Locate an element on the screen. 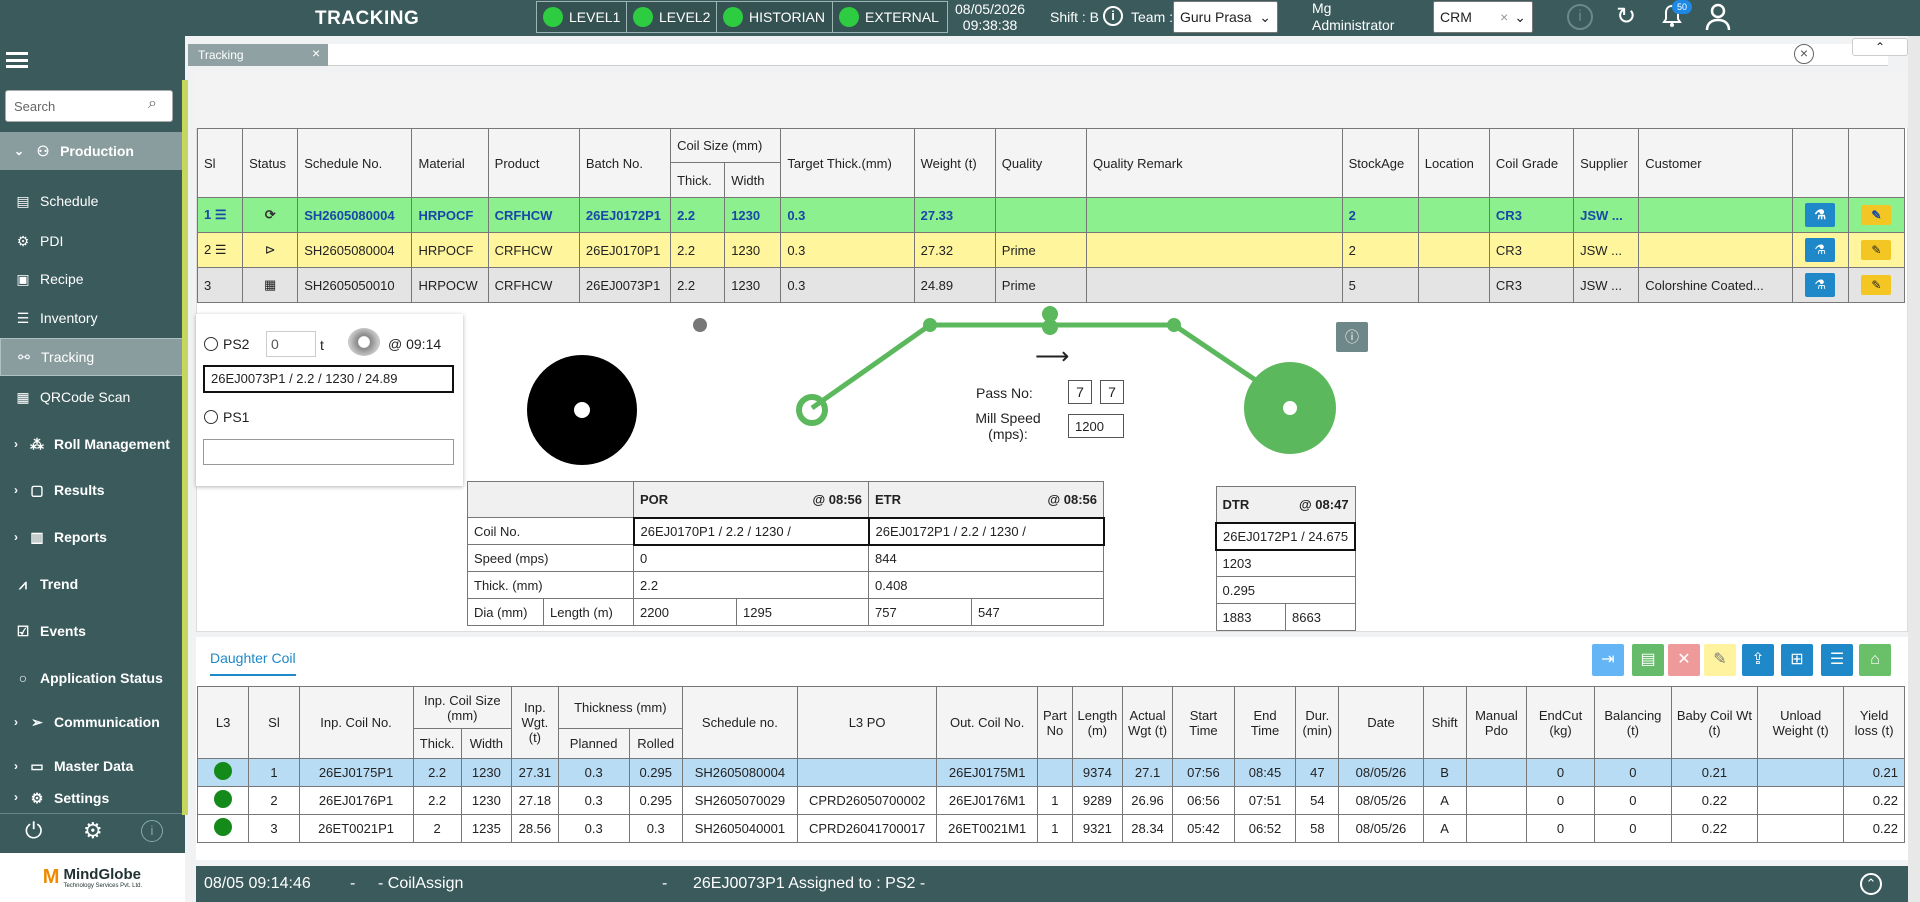 Image resolution: width=1920 pixels, height=902 pixels. sidebar-item-recipe: ▣ Recipe is located at coordinates (91, 279).